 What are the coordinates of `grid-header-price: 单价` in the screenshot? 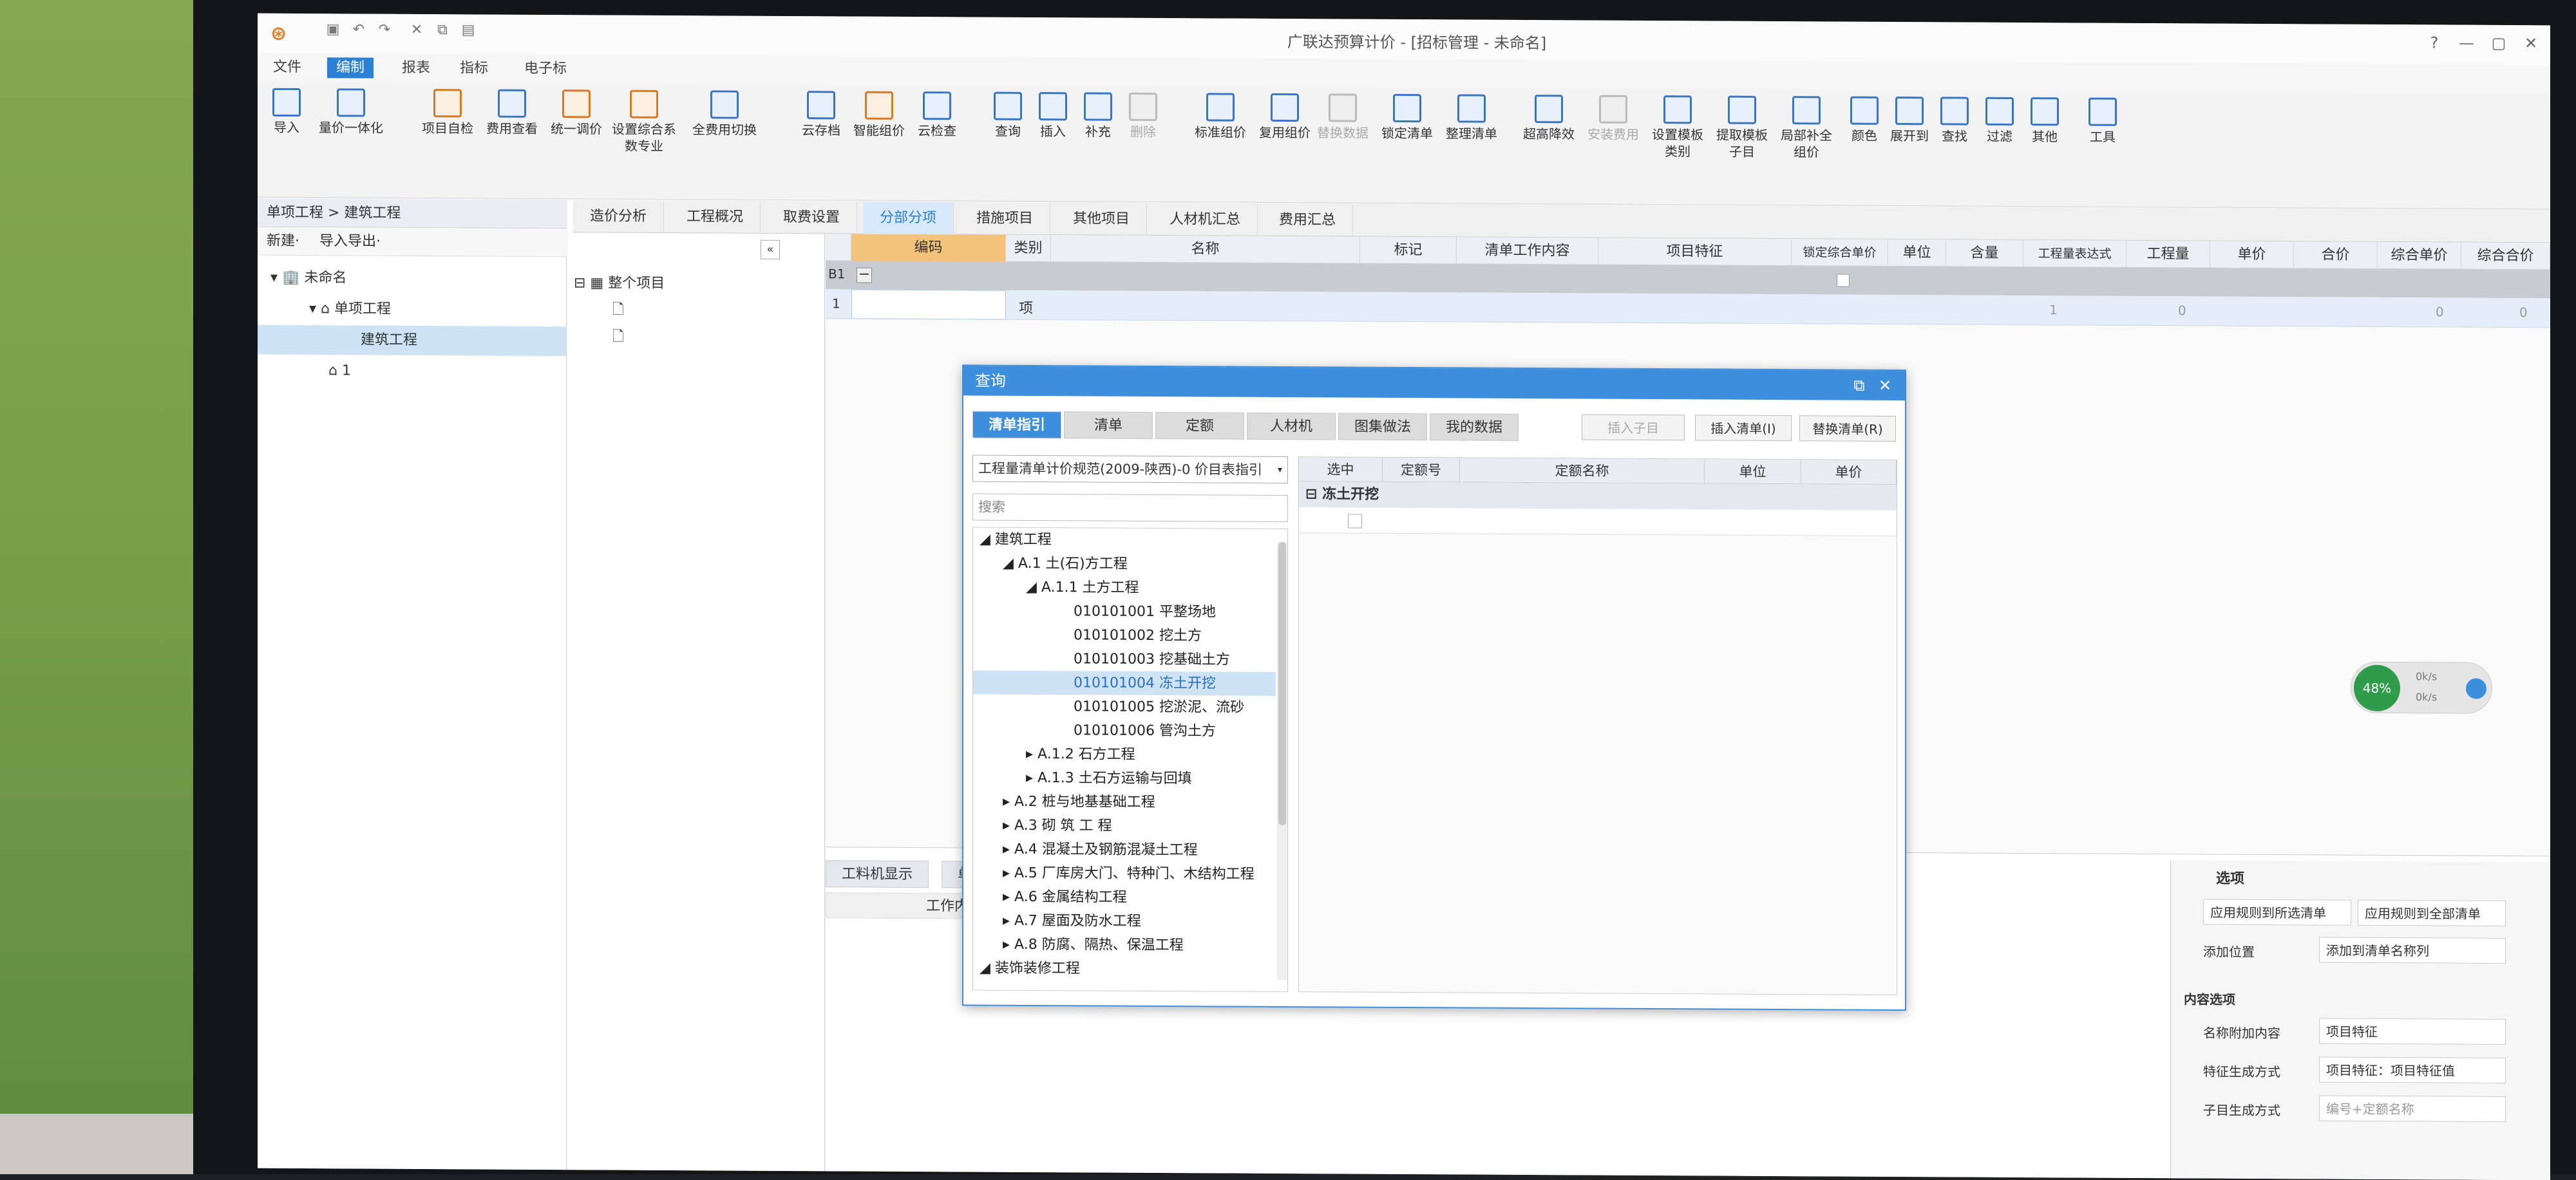 It's located at (2252, 255).